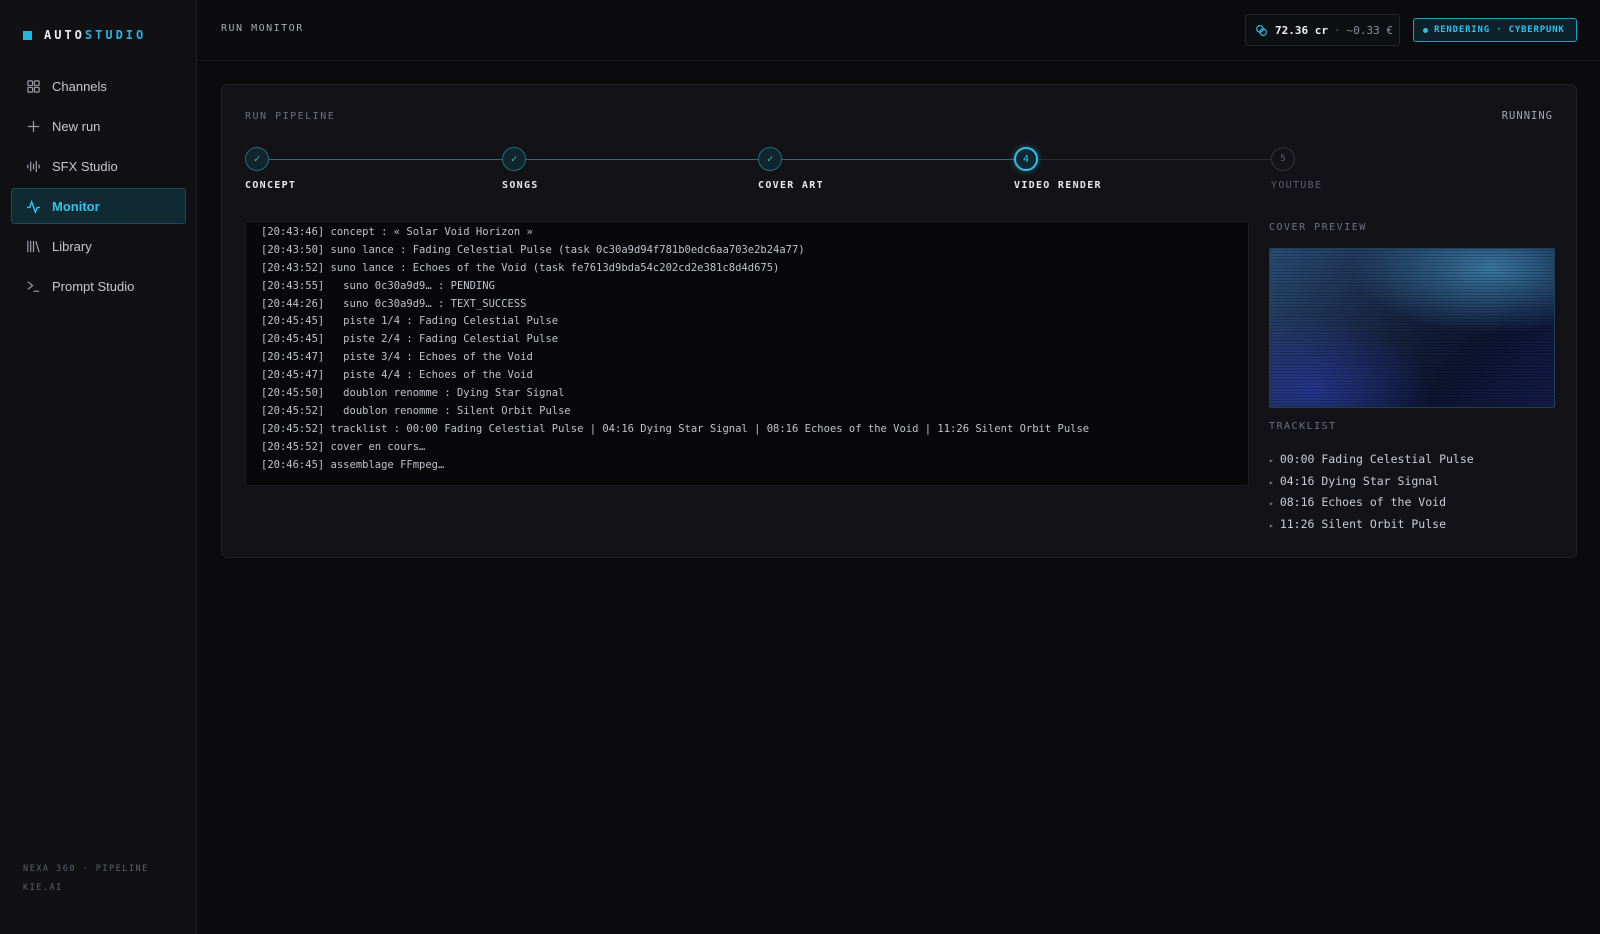 This screenshot has height=934, width=1600. What do you see at coordinates (1425, 30) in the screenshot?
I see `status-dot-icon` at bounding box center [1425, 30].